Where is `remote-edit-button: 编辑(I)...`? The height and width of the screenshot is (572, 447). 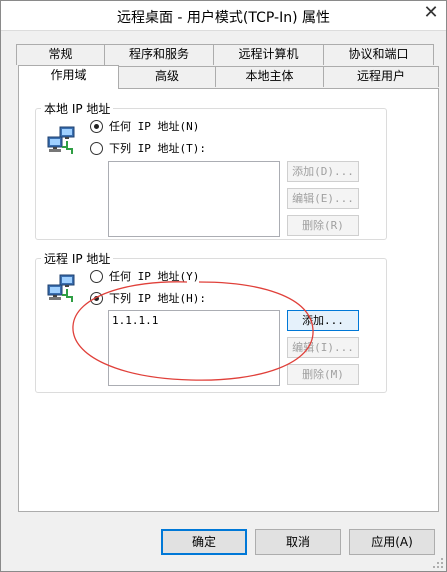 remote-edit-button: 编辑(I)... is located at coordinates (323, 347).